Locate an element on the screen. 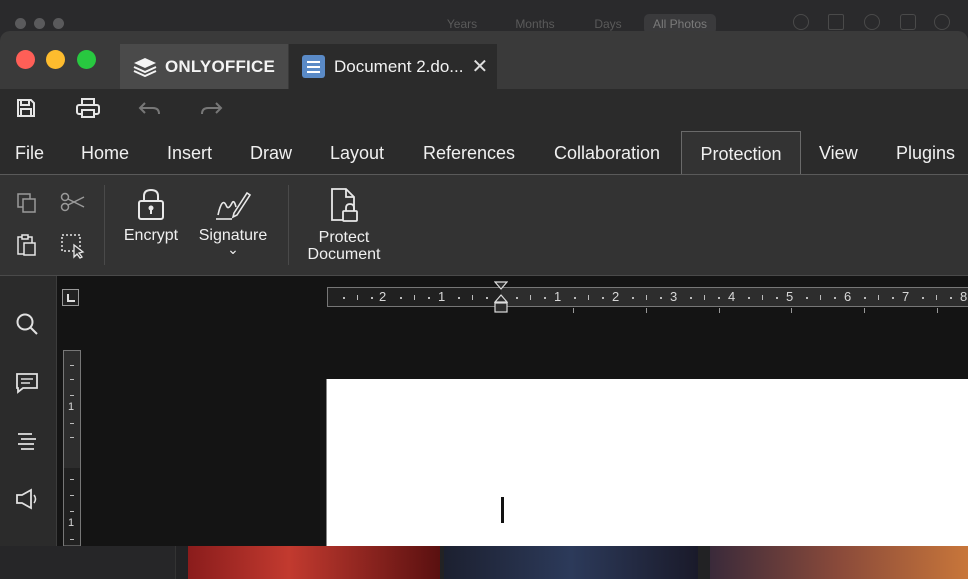 The height and width of the screenshot is (579, 968). encrypt-label: Encrypt is located at coordinates (151, 235).